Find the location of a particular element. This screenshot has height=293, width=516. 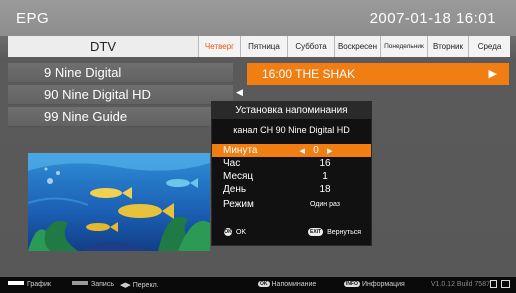

day-label: День is located at coordinates (235, 189).